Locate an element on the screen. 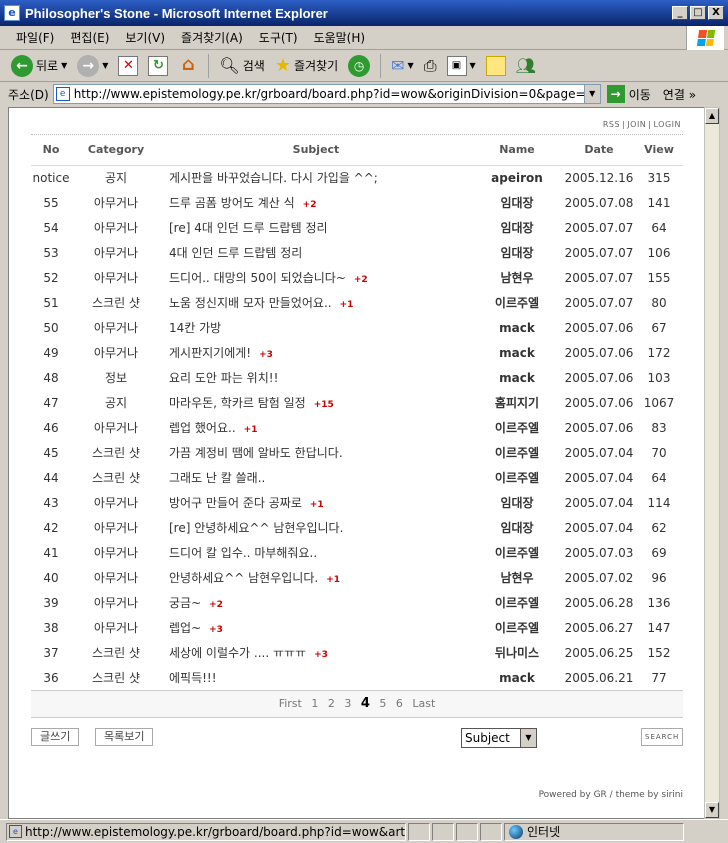 This screenshot has height=843, width=728. page-link-2: 2 is located at coordinates (331, 703).